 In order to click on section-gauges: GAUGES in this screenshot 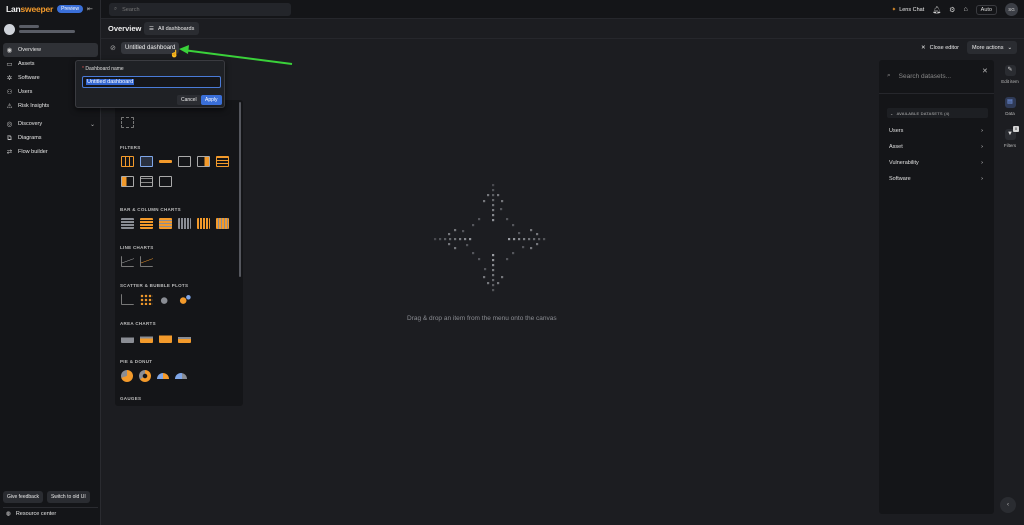, I will do `click(131, 398)`.